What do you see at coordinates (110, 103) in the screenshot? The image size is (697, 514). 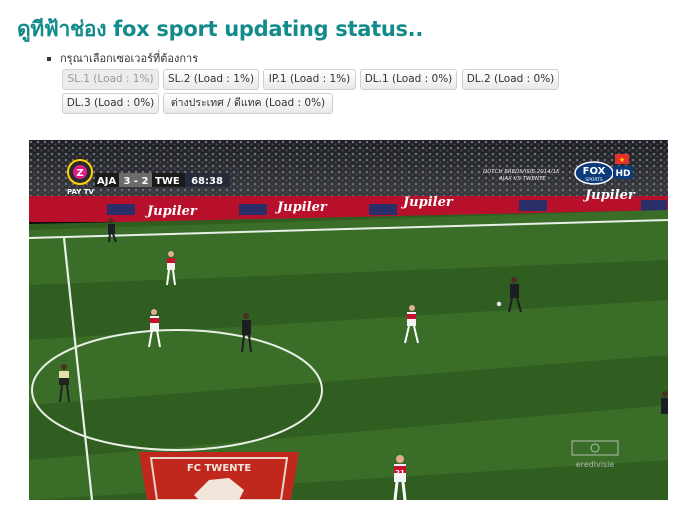 I see `server-button-dl3: DL.3 (Load : 0%)` at bounding box center [110, 103].